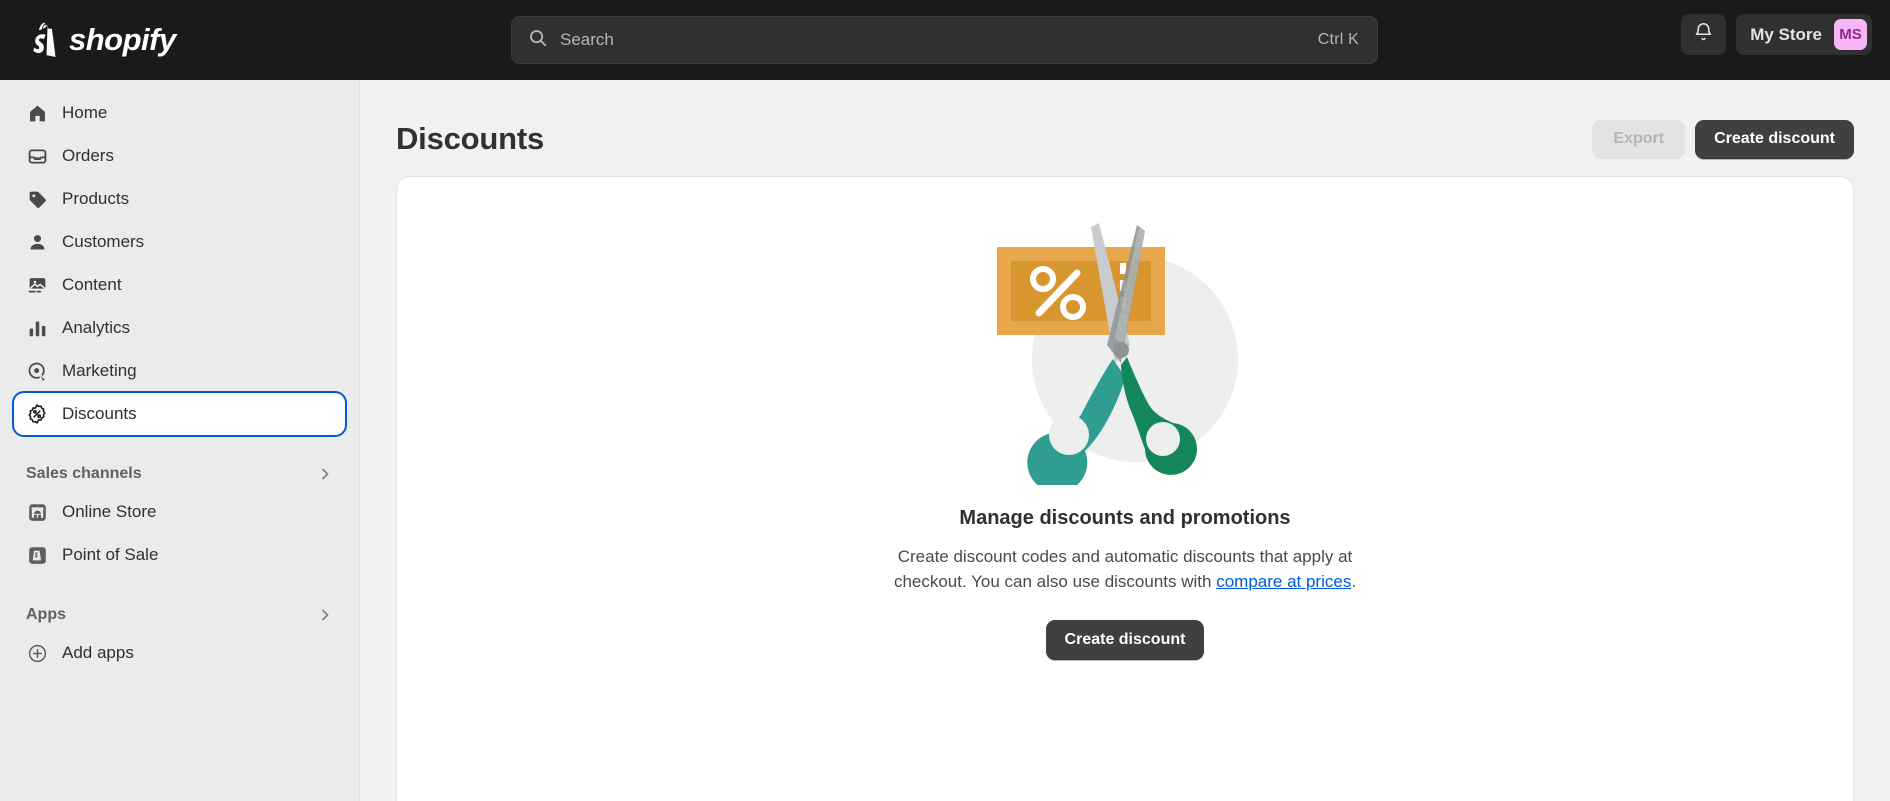  Describe the element at coordinates (179, 512) in the screenshot. I see `sidebar-item-online-store: Online Store` at that location.